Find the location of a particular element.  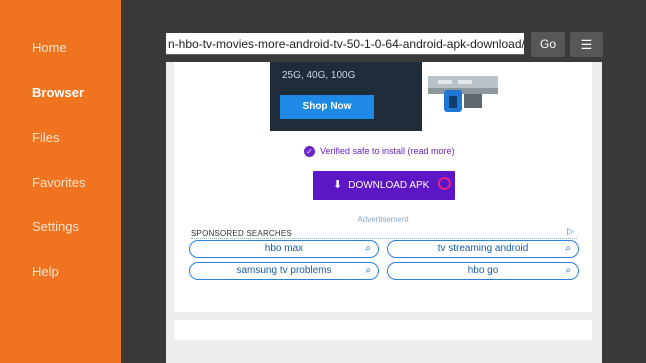

verified-text: Verified safe to install (read more) is located at coordinates (387, 151).